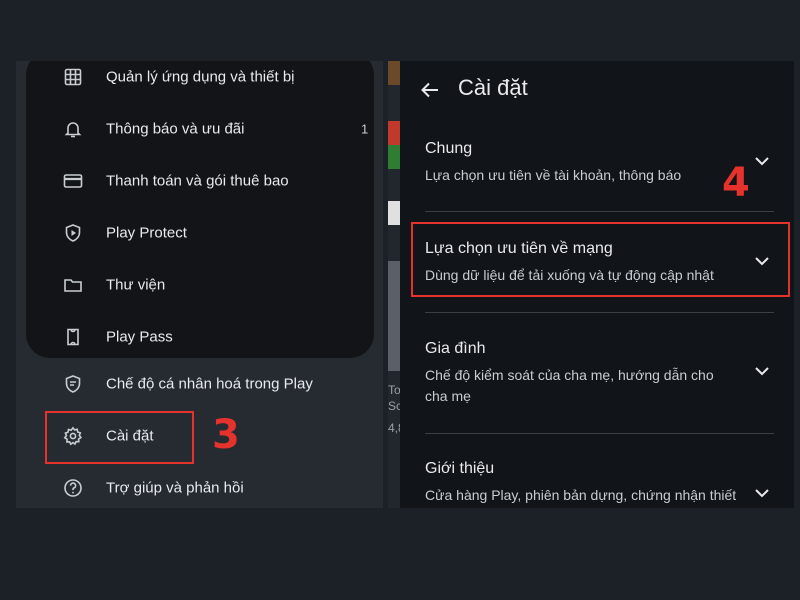  What do you see at coordinates (139, 337) in the screenshot?
I see `menu-item-label: Play Pass` at bounding box center [139, 337].